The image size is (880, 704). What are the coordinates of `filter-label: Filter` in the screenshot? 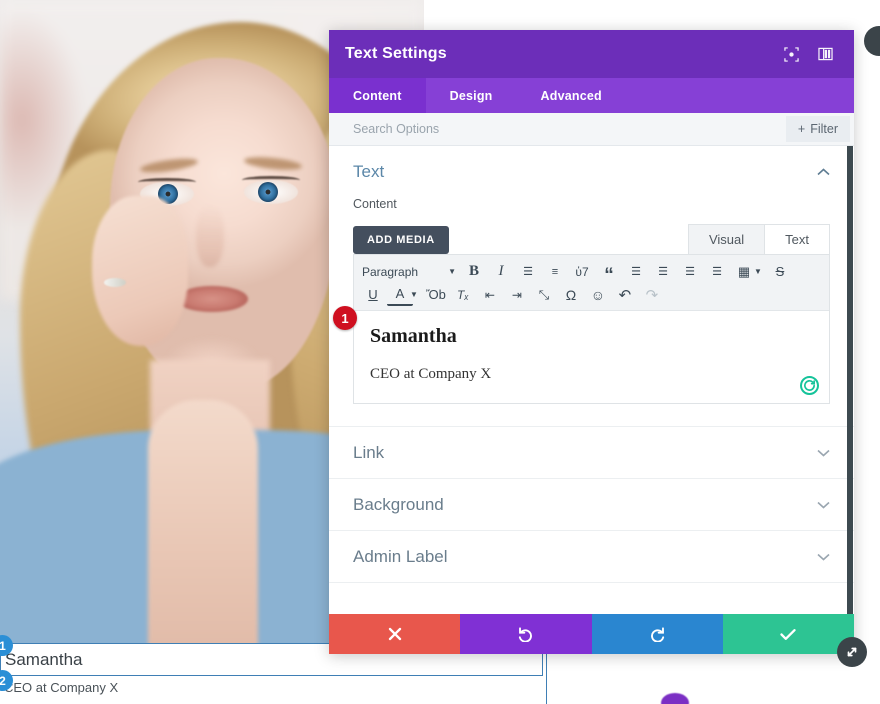 It's located at (824, 129).